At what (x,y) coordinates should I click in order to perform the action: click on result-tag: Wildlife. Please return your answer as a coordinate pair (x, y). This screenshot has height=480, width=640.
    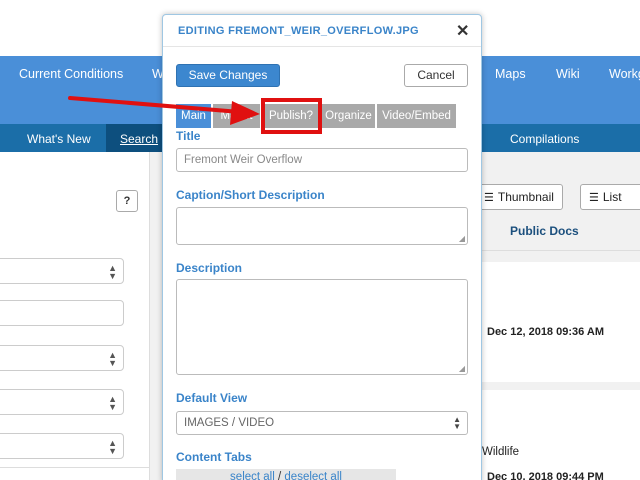
    Looking at the image, I should click on (501, 452).